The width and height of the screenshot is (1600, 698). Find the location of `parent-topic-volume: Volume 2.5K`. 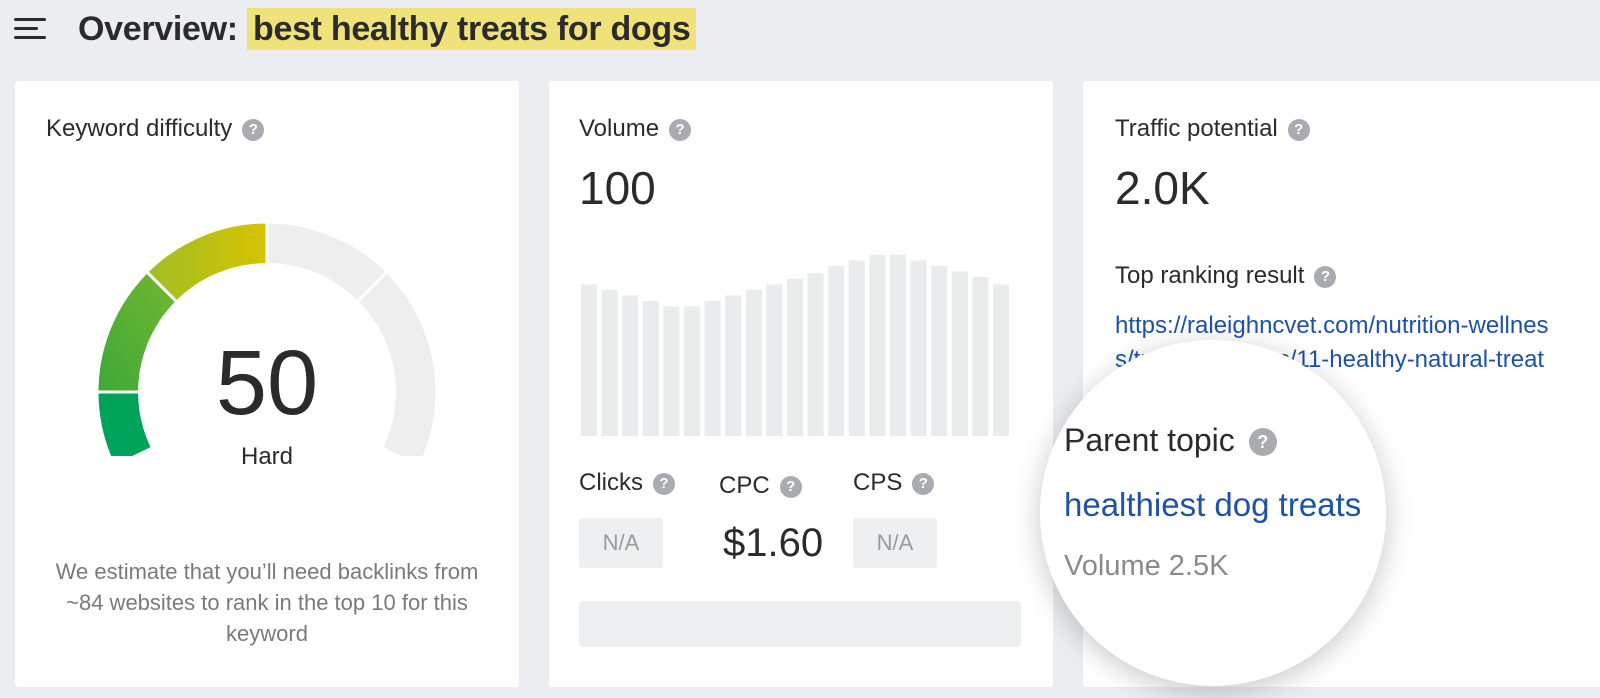

parent-topic-volume: Volume 2.5K is located at coordinates (1146, 566).